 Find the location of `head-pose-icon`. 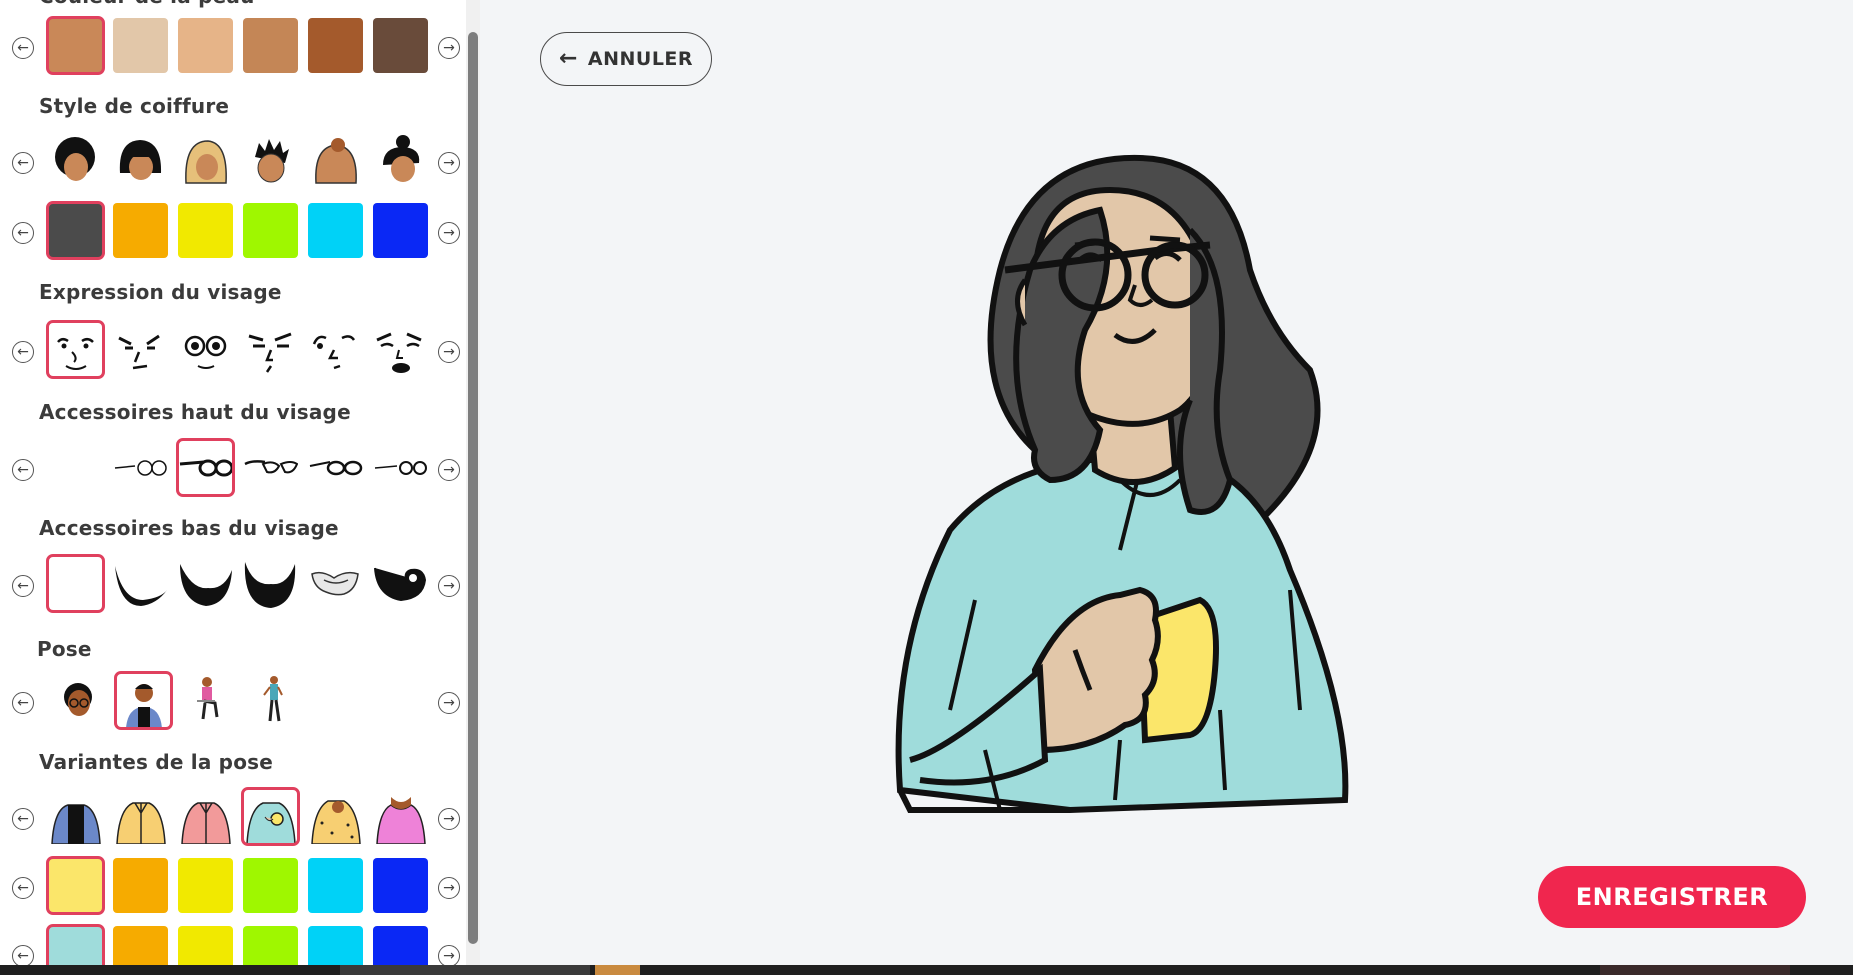

head-pose-icon is located at coordinates (78, 700).